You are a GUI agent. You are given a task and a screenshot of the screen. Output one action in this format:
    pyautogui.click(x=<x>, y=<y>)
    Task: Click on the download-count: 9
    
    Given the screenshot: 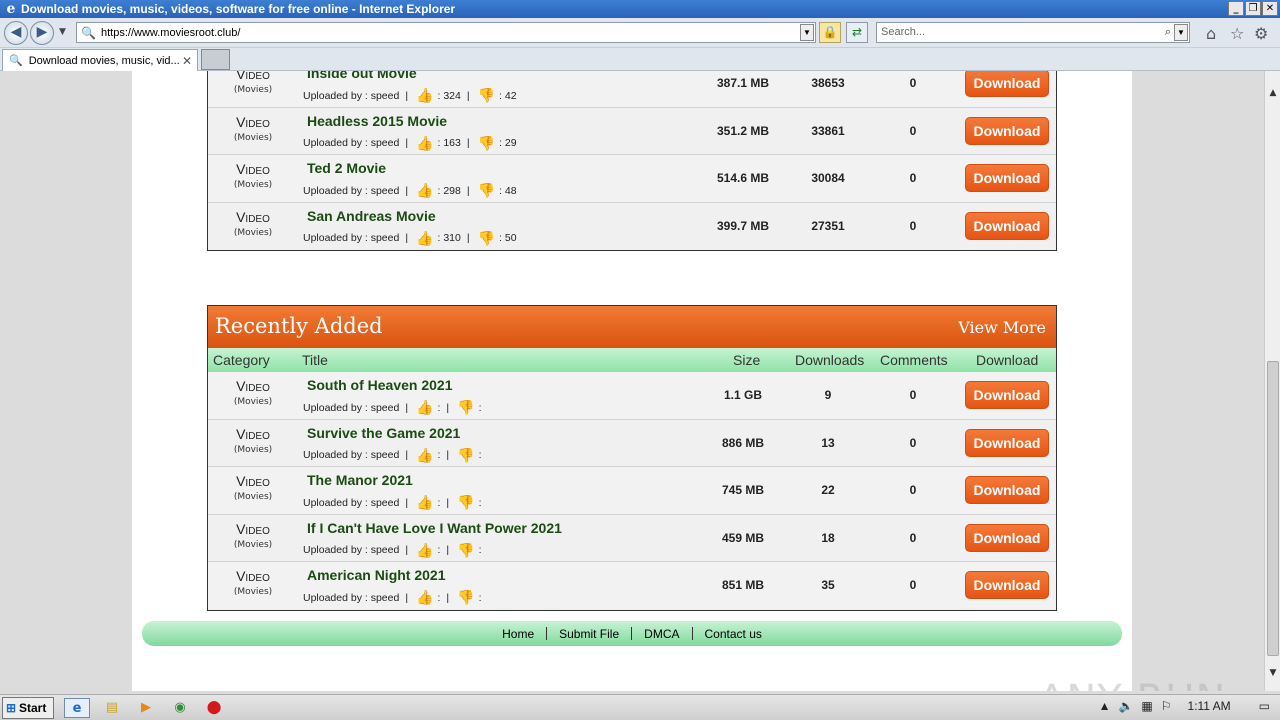 What is the action you would take?
    pyautogui.click(x=828, y=395)
    